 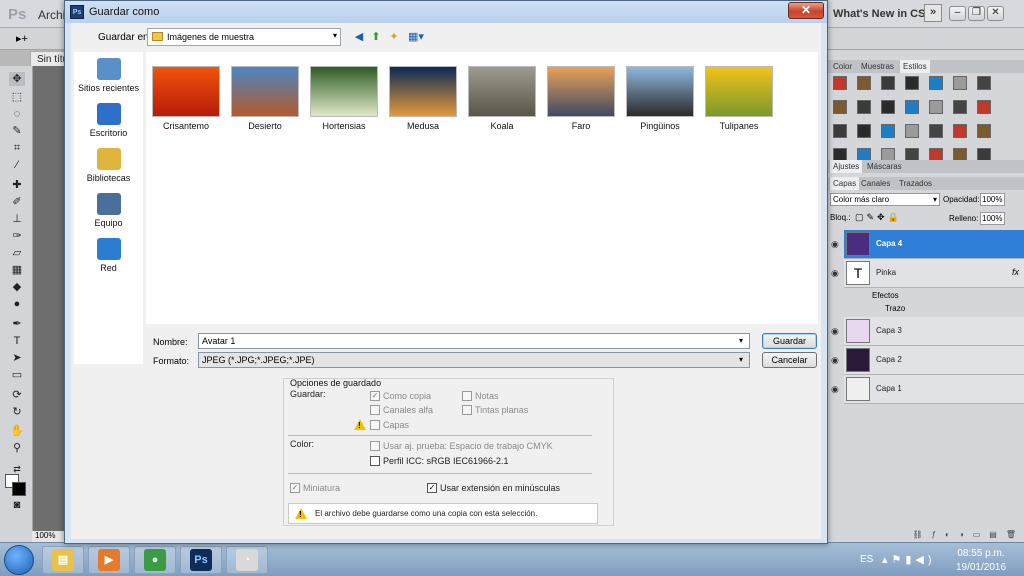 I want to click on format-dropdown-icon: ▾, so click(x=741, y=359).